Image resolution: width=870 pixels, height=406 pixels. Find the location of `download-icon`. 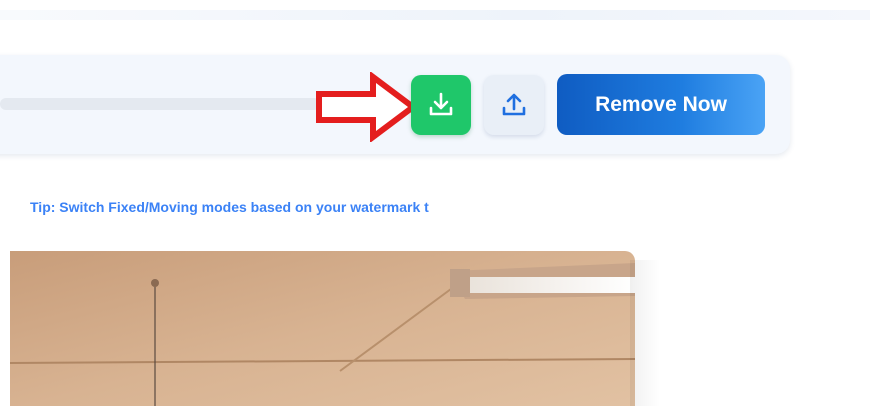

download-icon is located at coordinates (441, 104).